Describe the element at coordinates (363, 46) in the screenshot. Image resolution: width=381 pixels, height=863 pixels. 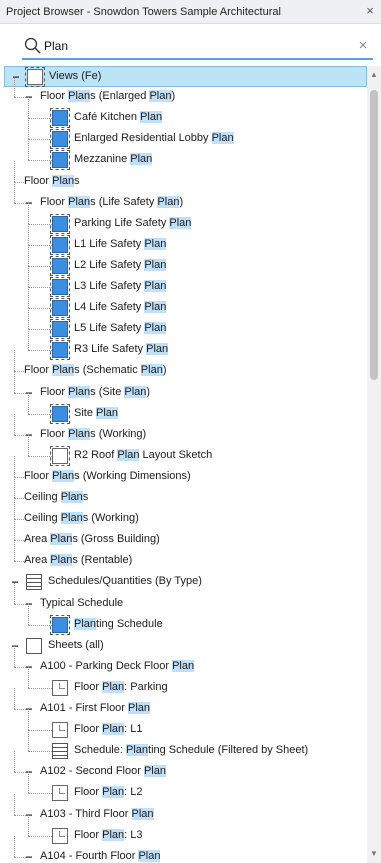
I see `clear-search-icon: ×` at that location.